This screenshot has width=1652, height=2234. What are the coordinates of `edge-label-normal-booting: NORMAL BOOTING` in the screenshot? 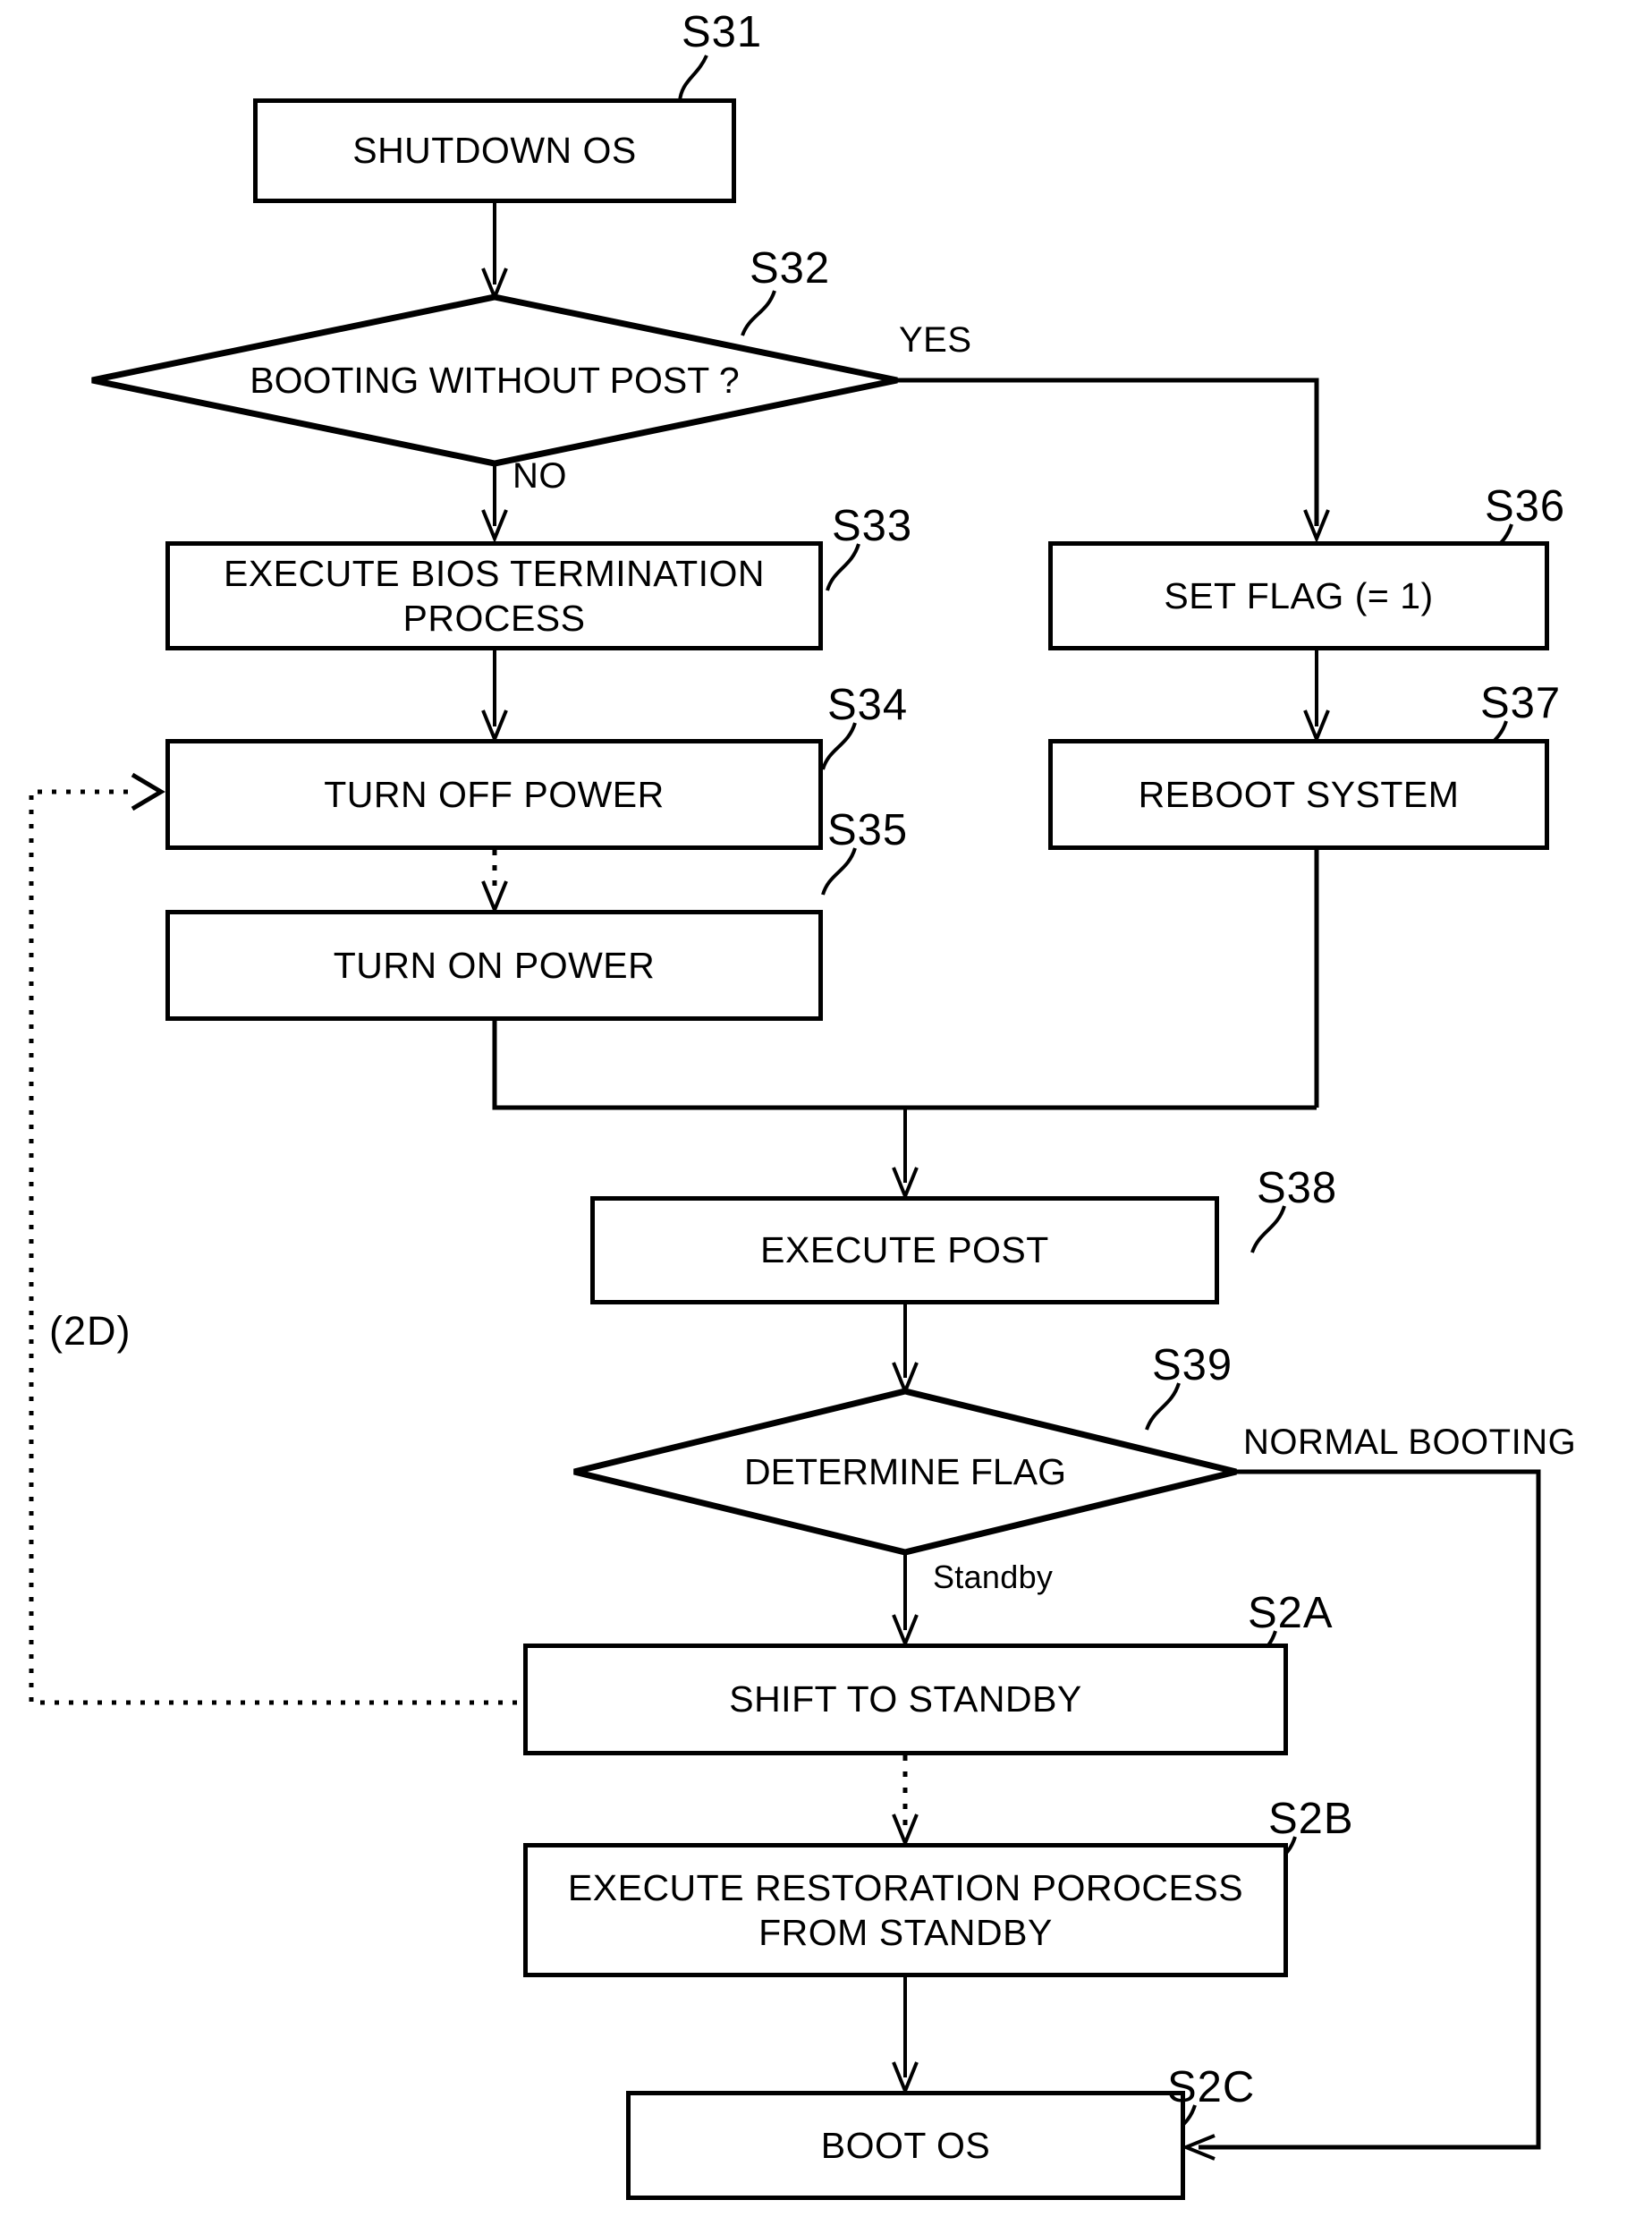 It's located at (1410, 1442).